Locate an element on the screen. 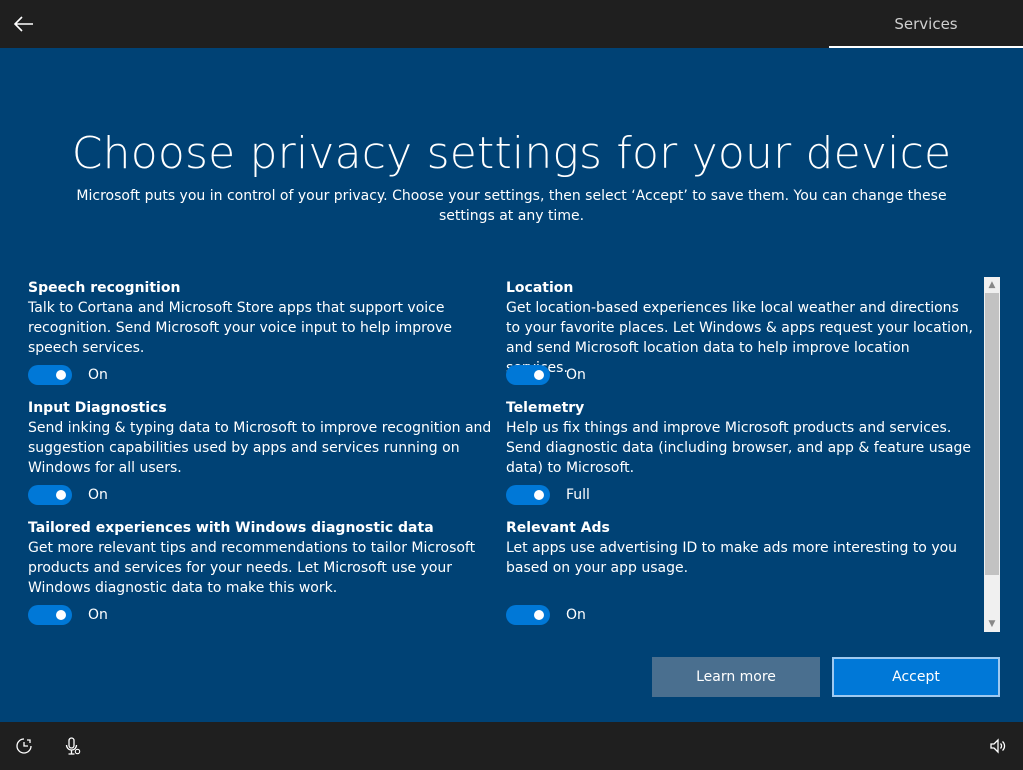  settings-scrollbar: ▲ ▼ is located at coordinates (992, 454).